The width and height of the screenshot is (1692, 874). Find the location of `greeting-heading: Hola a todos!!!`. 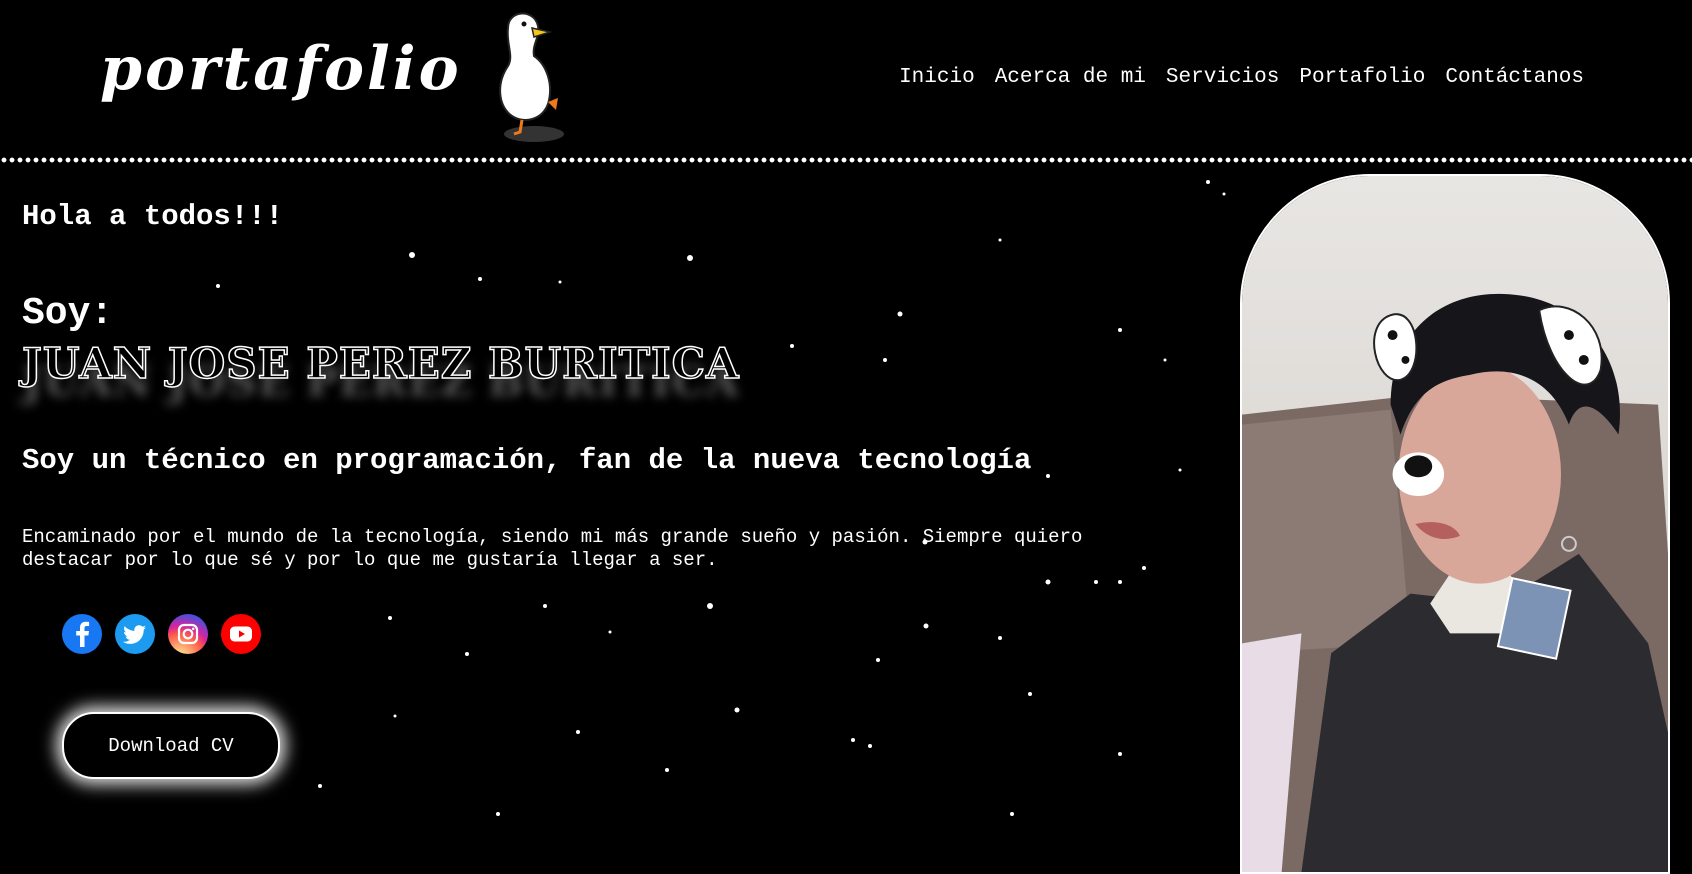

greeting-heading: Hola a todos!!! is located at coordinates (153, 216).